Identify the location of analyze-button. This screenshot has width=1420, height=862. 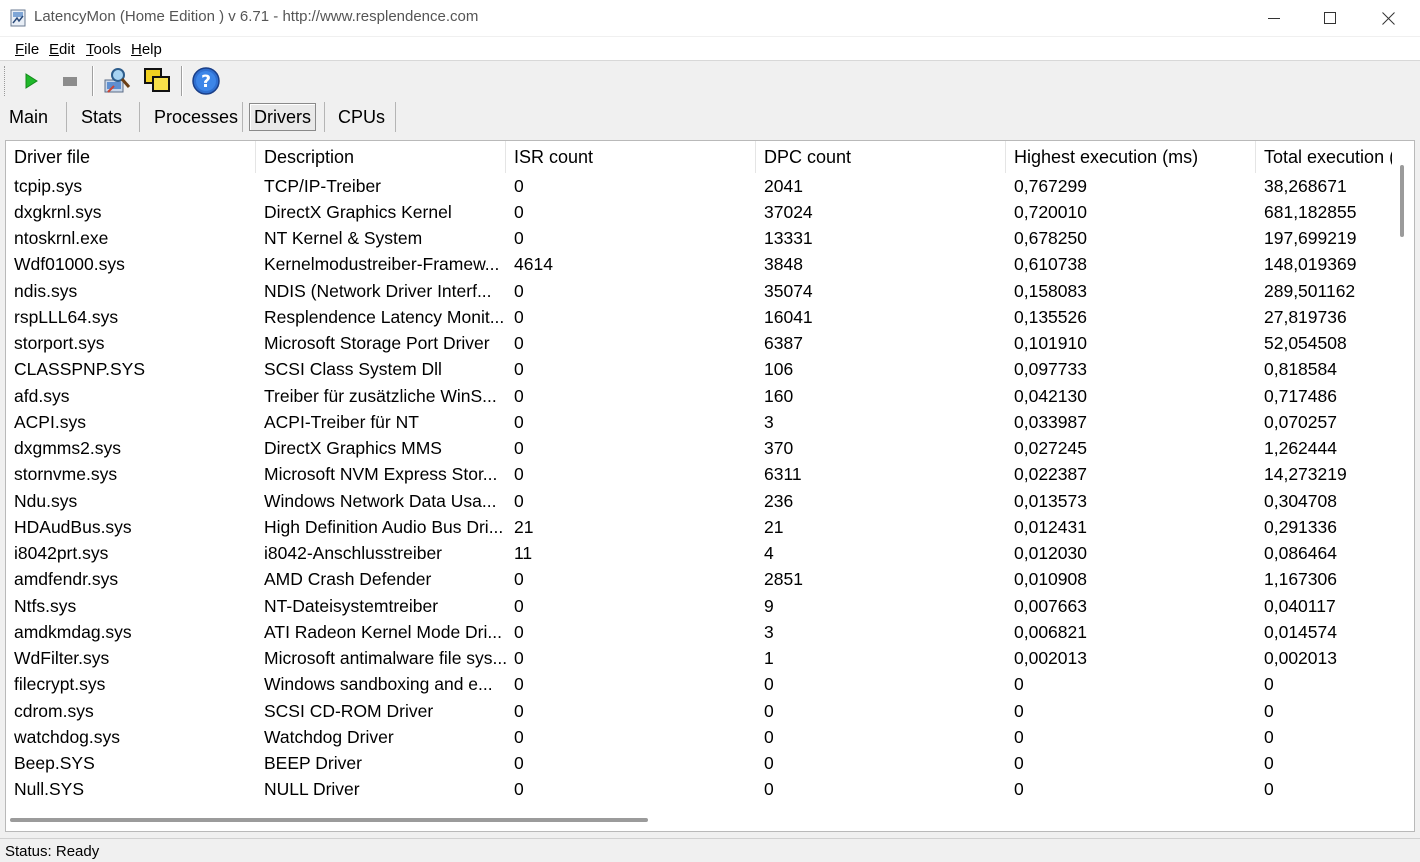
(117, 81).